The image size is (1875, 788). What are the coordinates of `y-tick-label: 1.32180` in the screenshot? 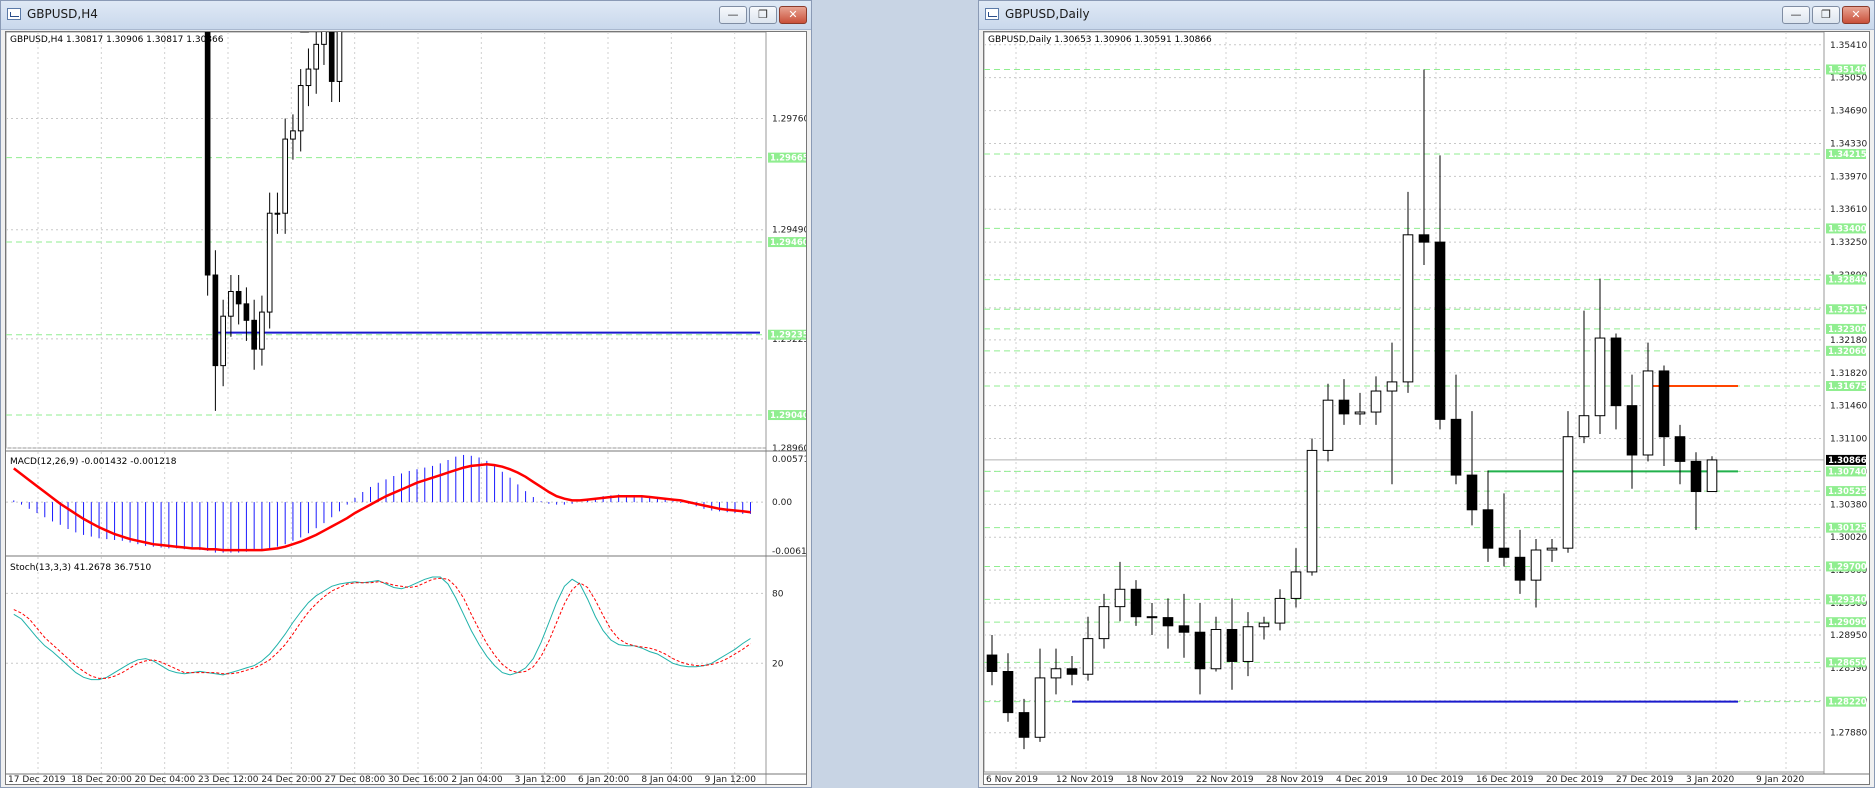 It's located at (1848, 341).